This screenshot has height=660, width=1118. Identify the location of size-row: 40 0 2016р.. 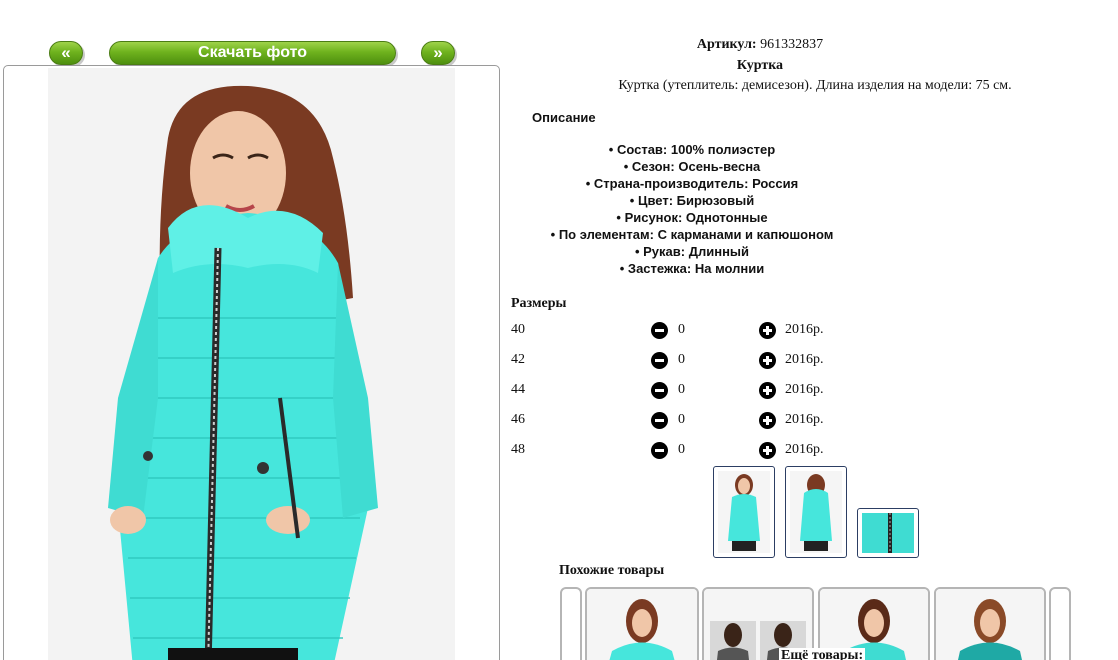
(691, 331).